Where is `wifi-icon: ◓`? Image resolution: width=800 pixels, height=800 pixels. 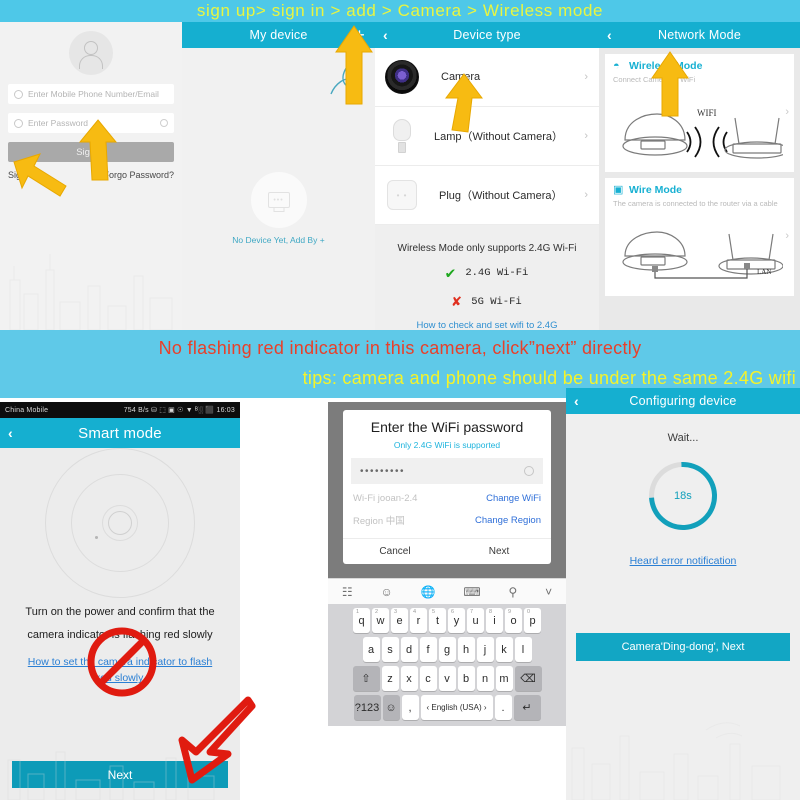
wifi-icon: ◓ is located at coordinates (616, 66).